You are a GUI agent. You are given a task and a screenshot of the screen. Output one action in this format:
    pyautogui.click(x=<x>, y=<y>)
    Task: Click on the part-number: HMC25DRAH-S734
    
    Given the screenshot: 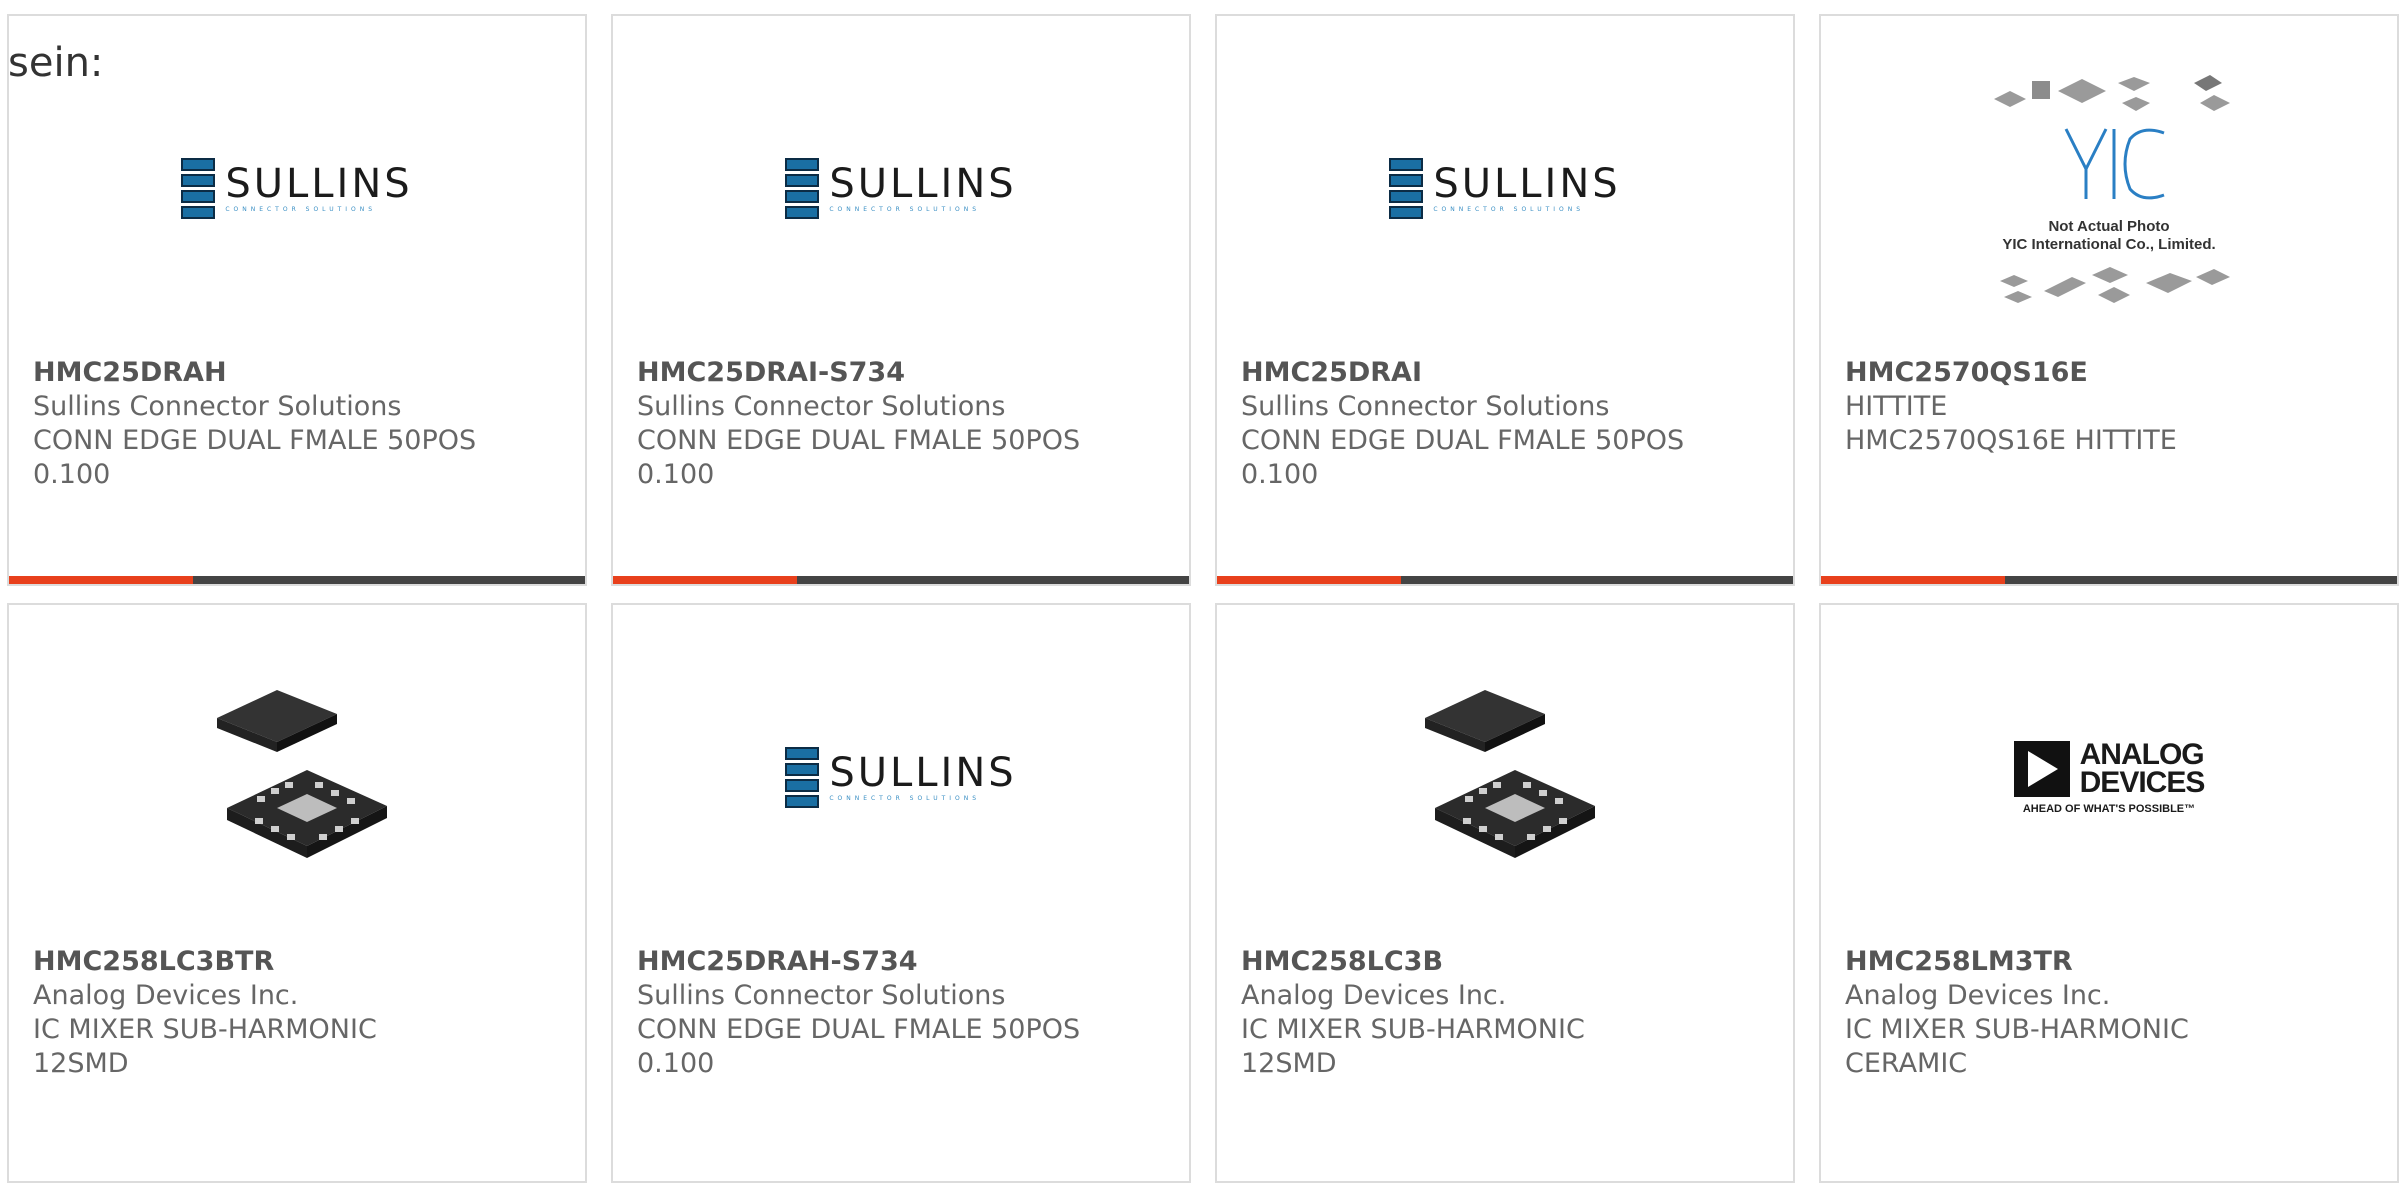 What is the action you would take?
    pyautogui.click(x=903, y=962)
    